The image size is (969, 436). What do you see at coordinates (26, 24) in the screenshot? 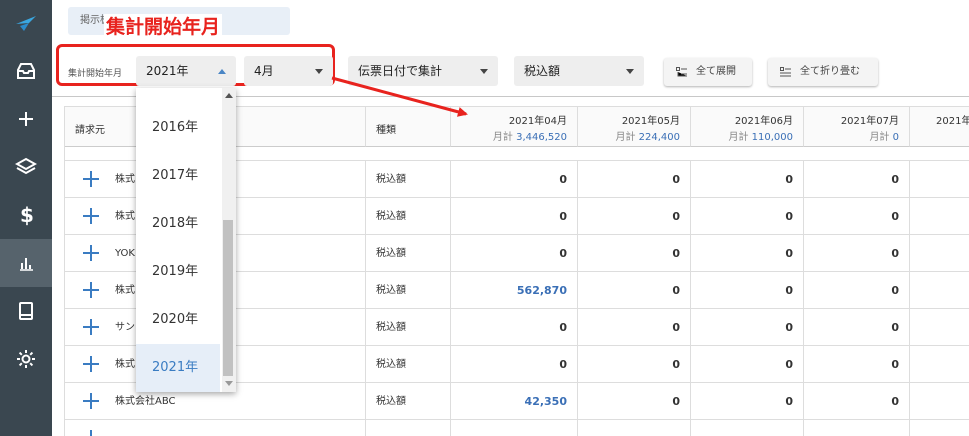
I see `logo-icon` at bounding box center [26, 24].